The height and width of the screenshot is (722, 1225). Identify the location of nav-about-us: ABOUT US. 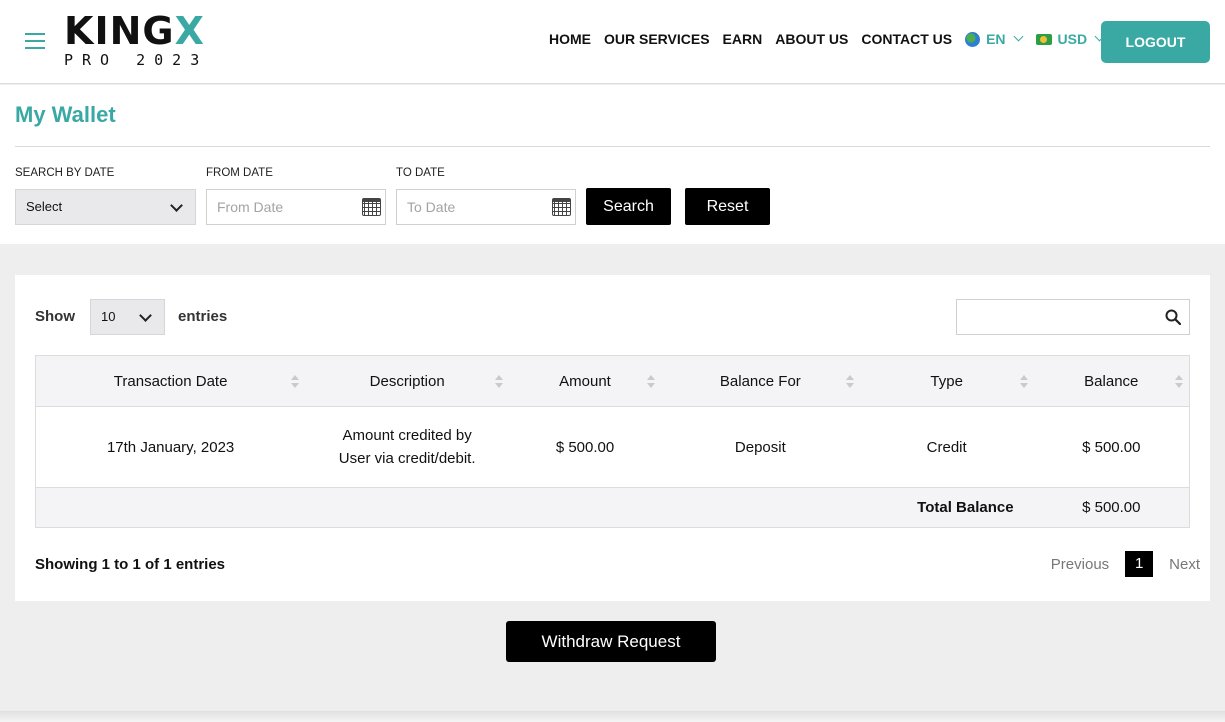
(811, 39).